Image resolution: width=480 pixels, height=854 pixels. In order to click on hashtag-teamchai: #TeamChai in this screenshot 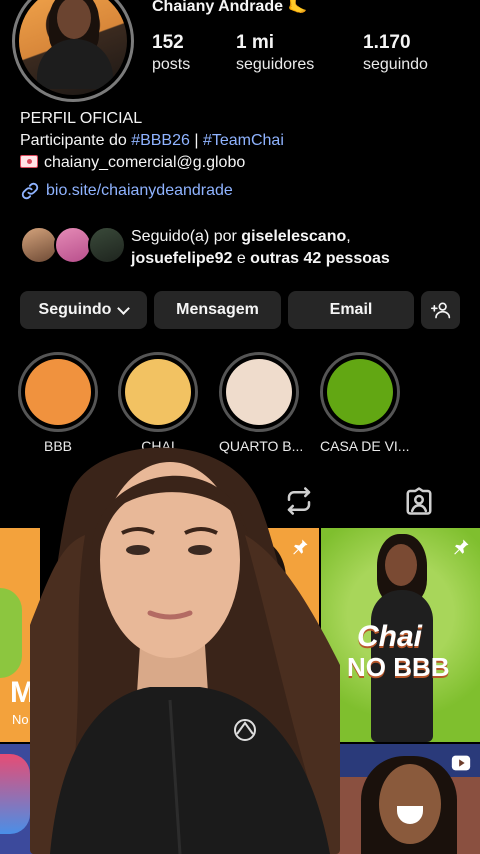, I will do `click(243, 140)`.